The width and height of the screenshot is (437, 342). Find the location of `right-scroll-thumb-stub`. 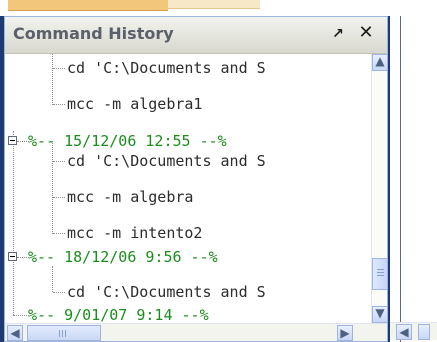

right-scroll-thumb-stub is located at coordinates (424, 332).